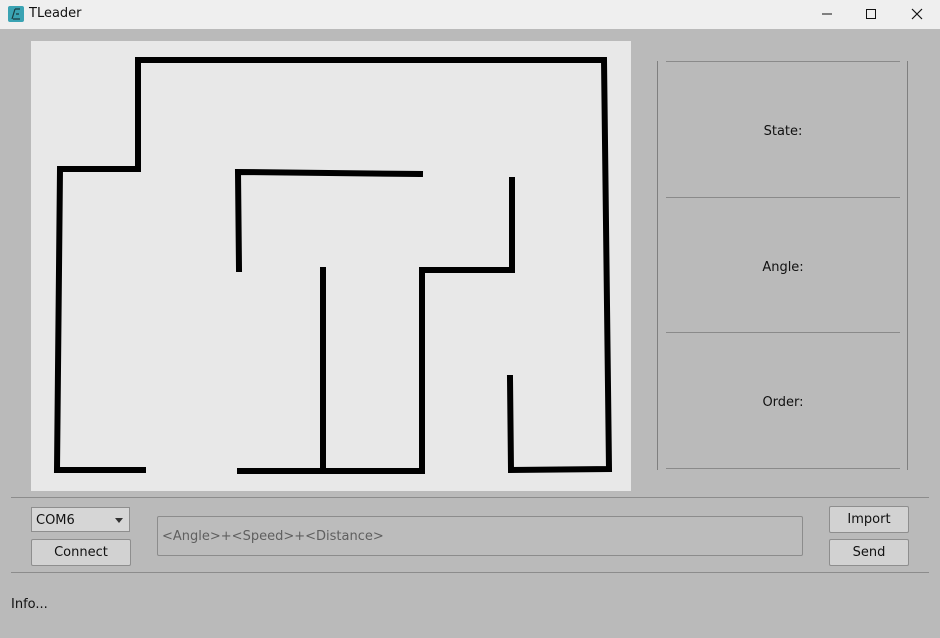  I want to click on order-row: Order:, so click(783, 400).